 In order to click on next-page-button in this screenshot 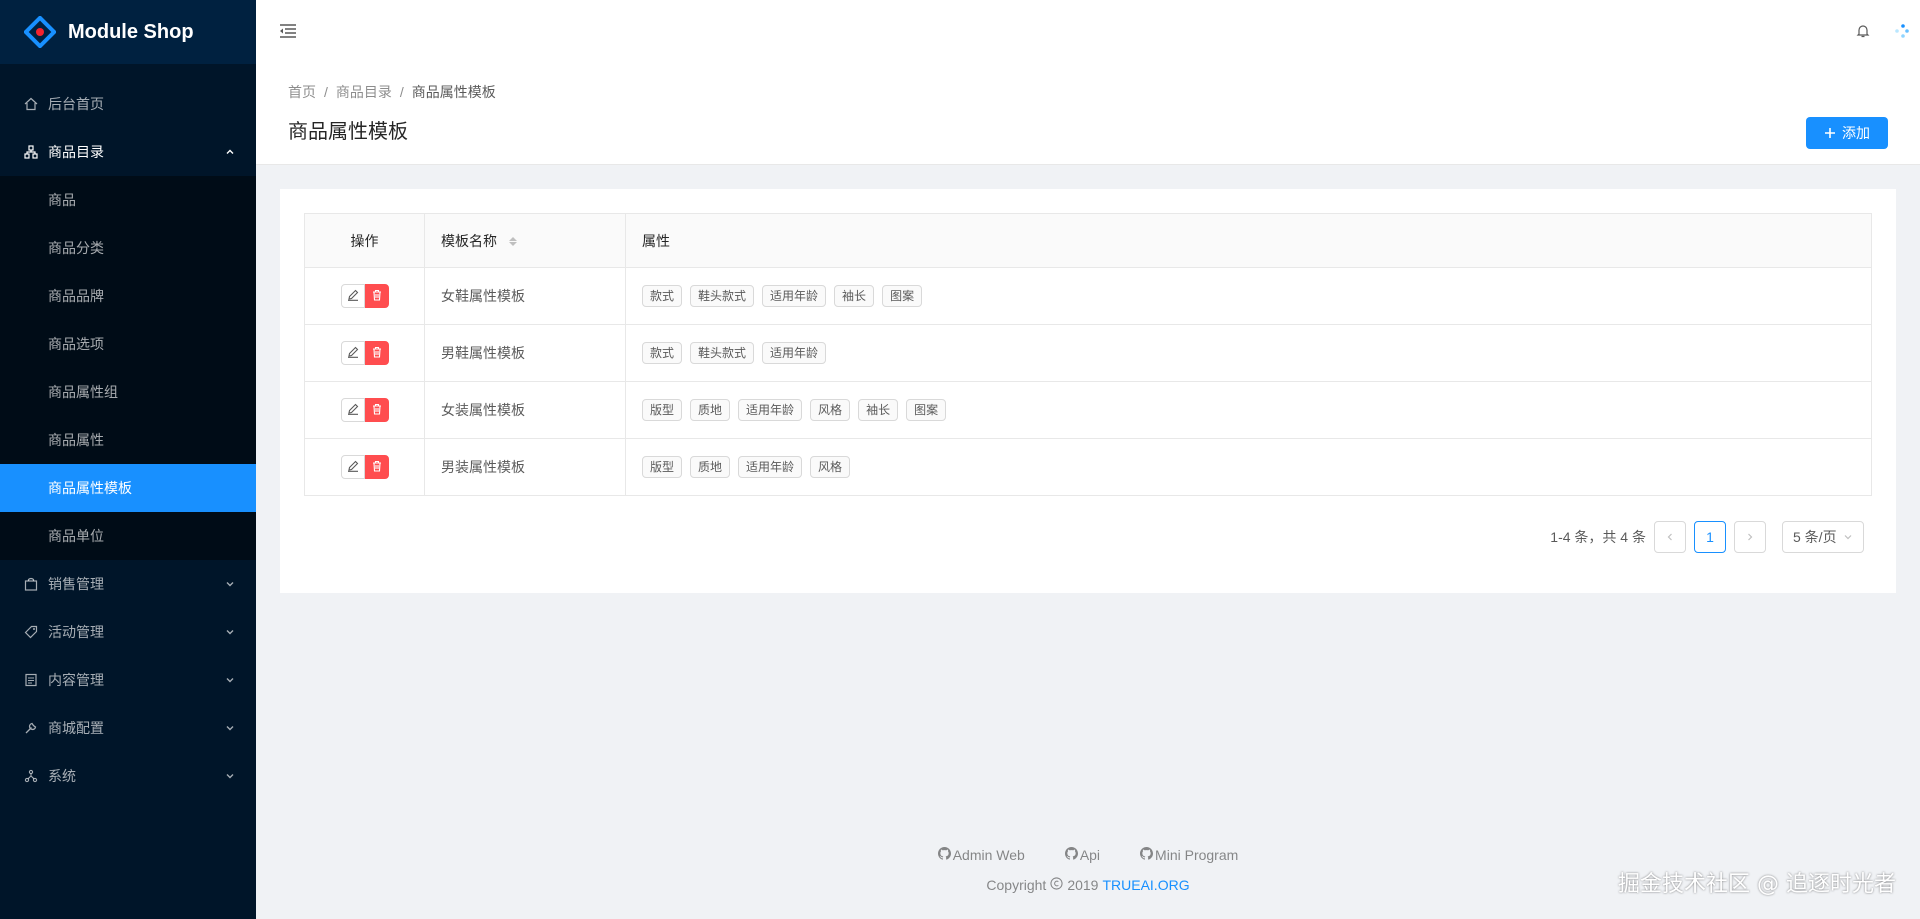, I will do `click(1750, 537)`.